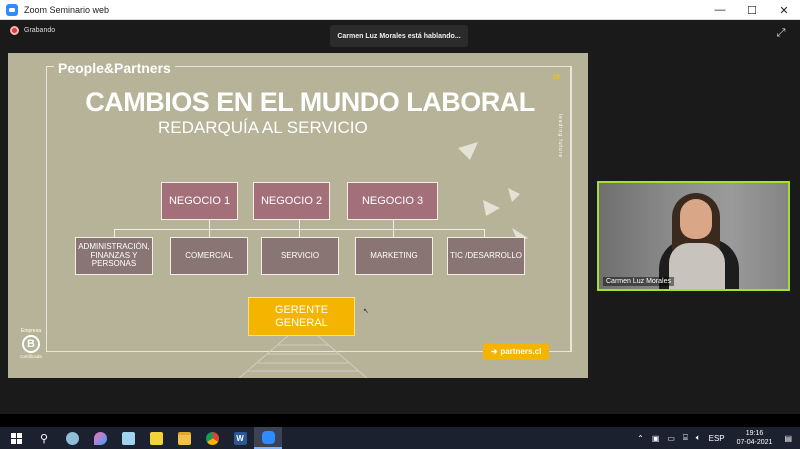  I want to click on window-bottom-gap, so click(400, 420).